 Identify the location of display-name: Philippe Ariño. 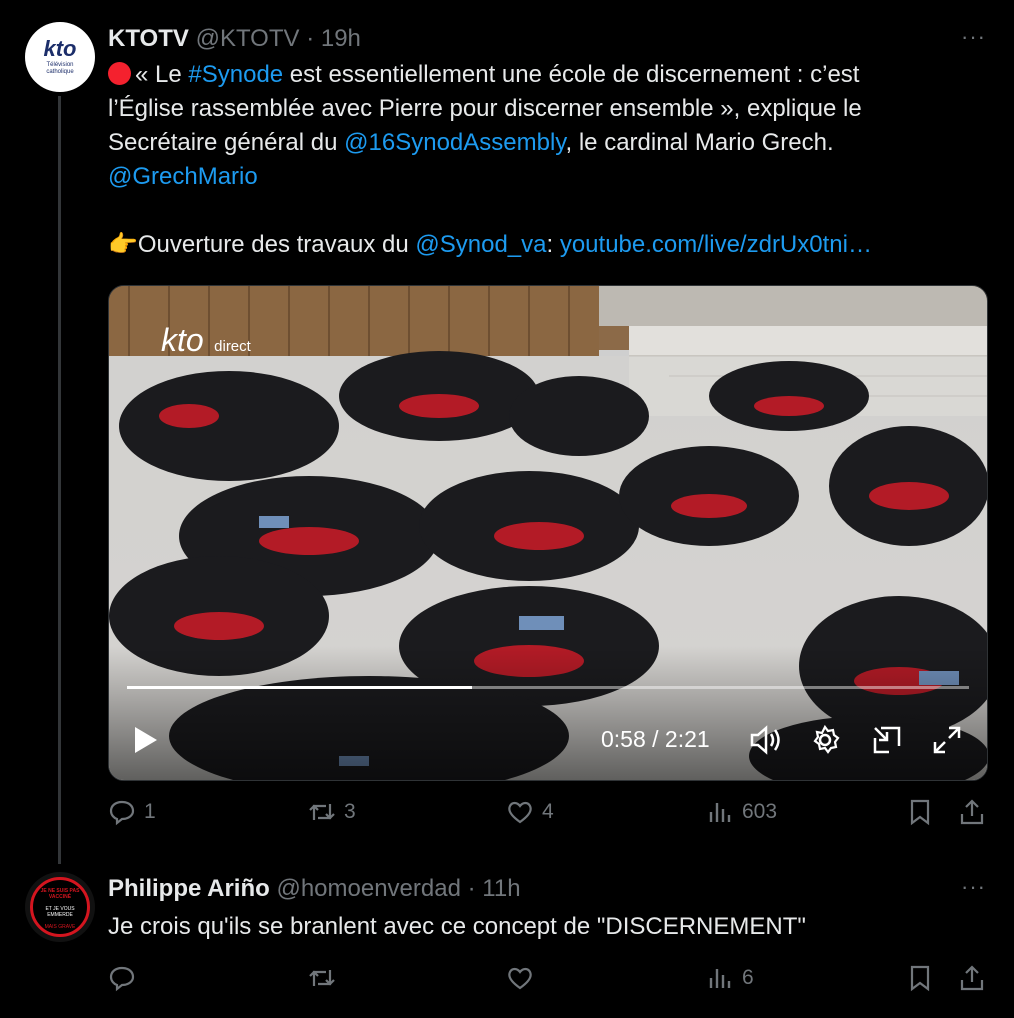
(189, 888).